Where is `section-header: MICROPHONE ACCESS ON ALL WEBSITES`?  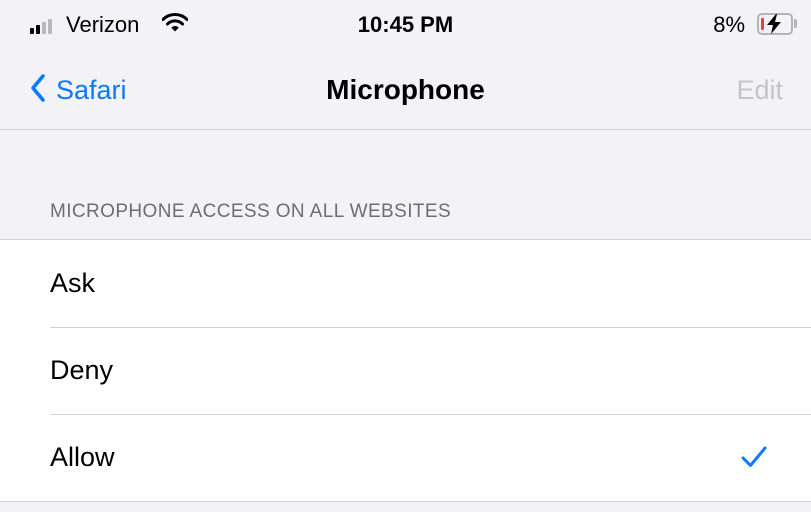 section-header: MICROPHONE ACCESS ON ALL WEBSITES is located at coordinates (251, 211).